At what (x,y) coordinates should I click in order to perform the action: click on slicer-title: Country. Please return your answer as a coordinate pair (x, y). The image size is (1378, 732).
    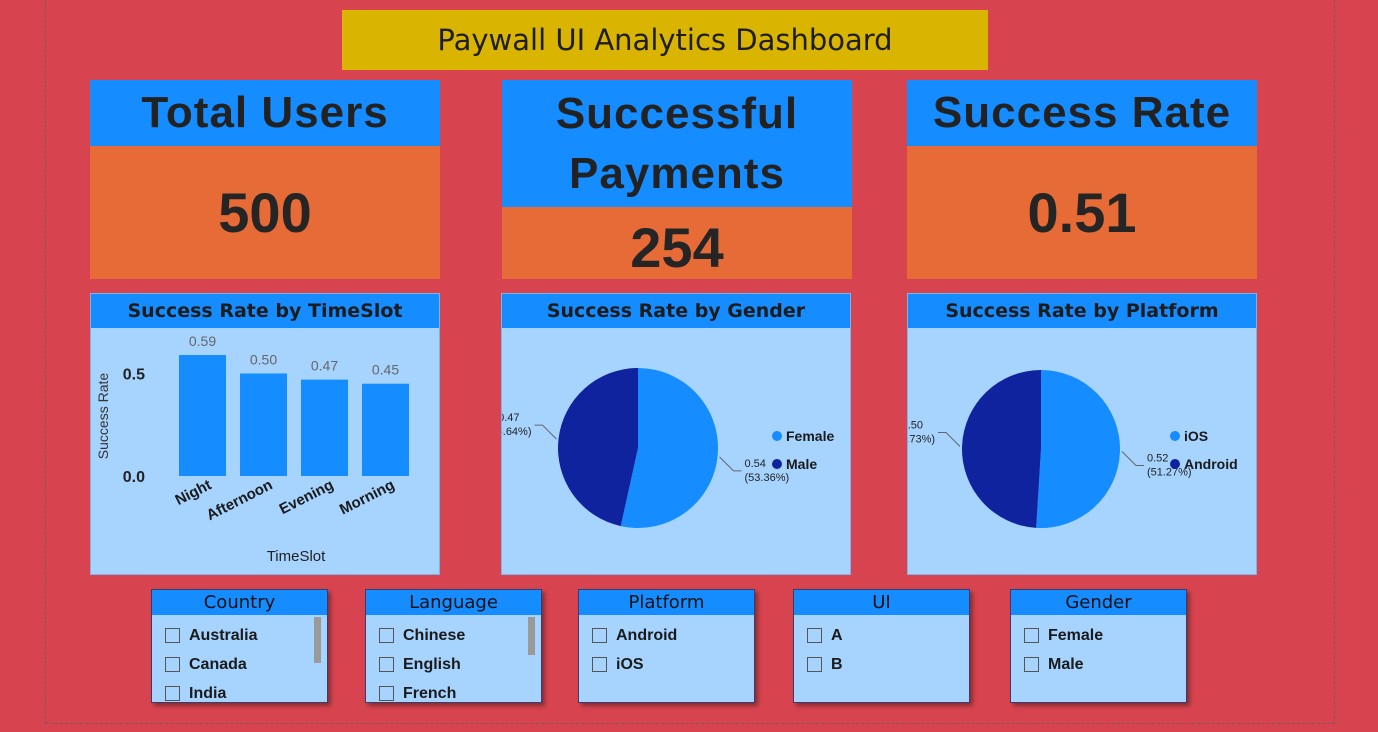
    Looking at the image, I should click on (239, 602).